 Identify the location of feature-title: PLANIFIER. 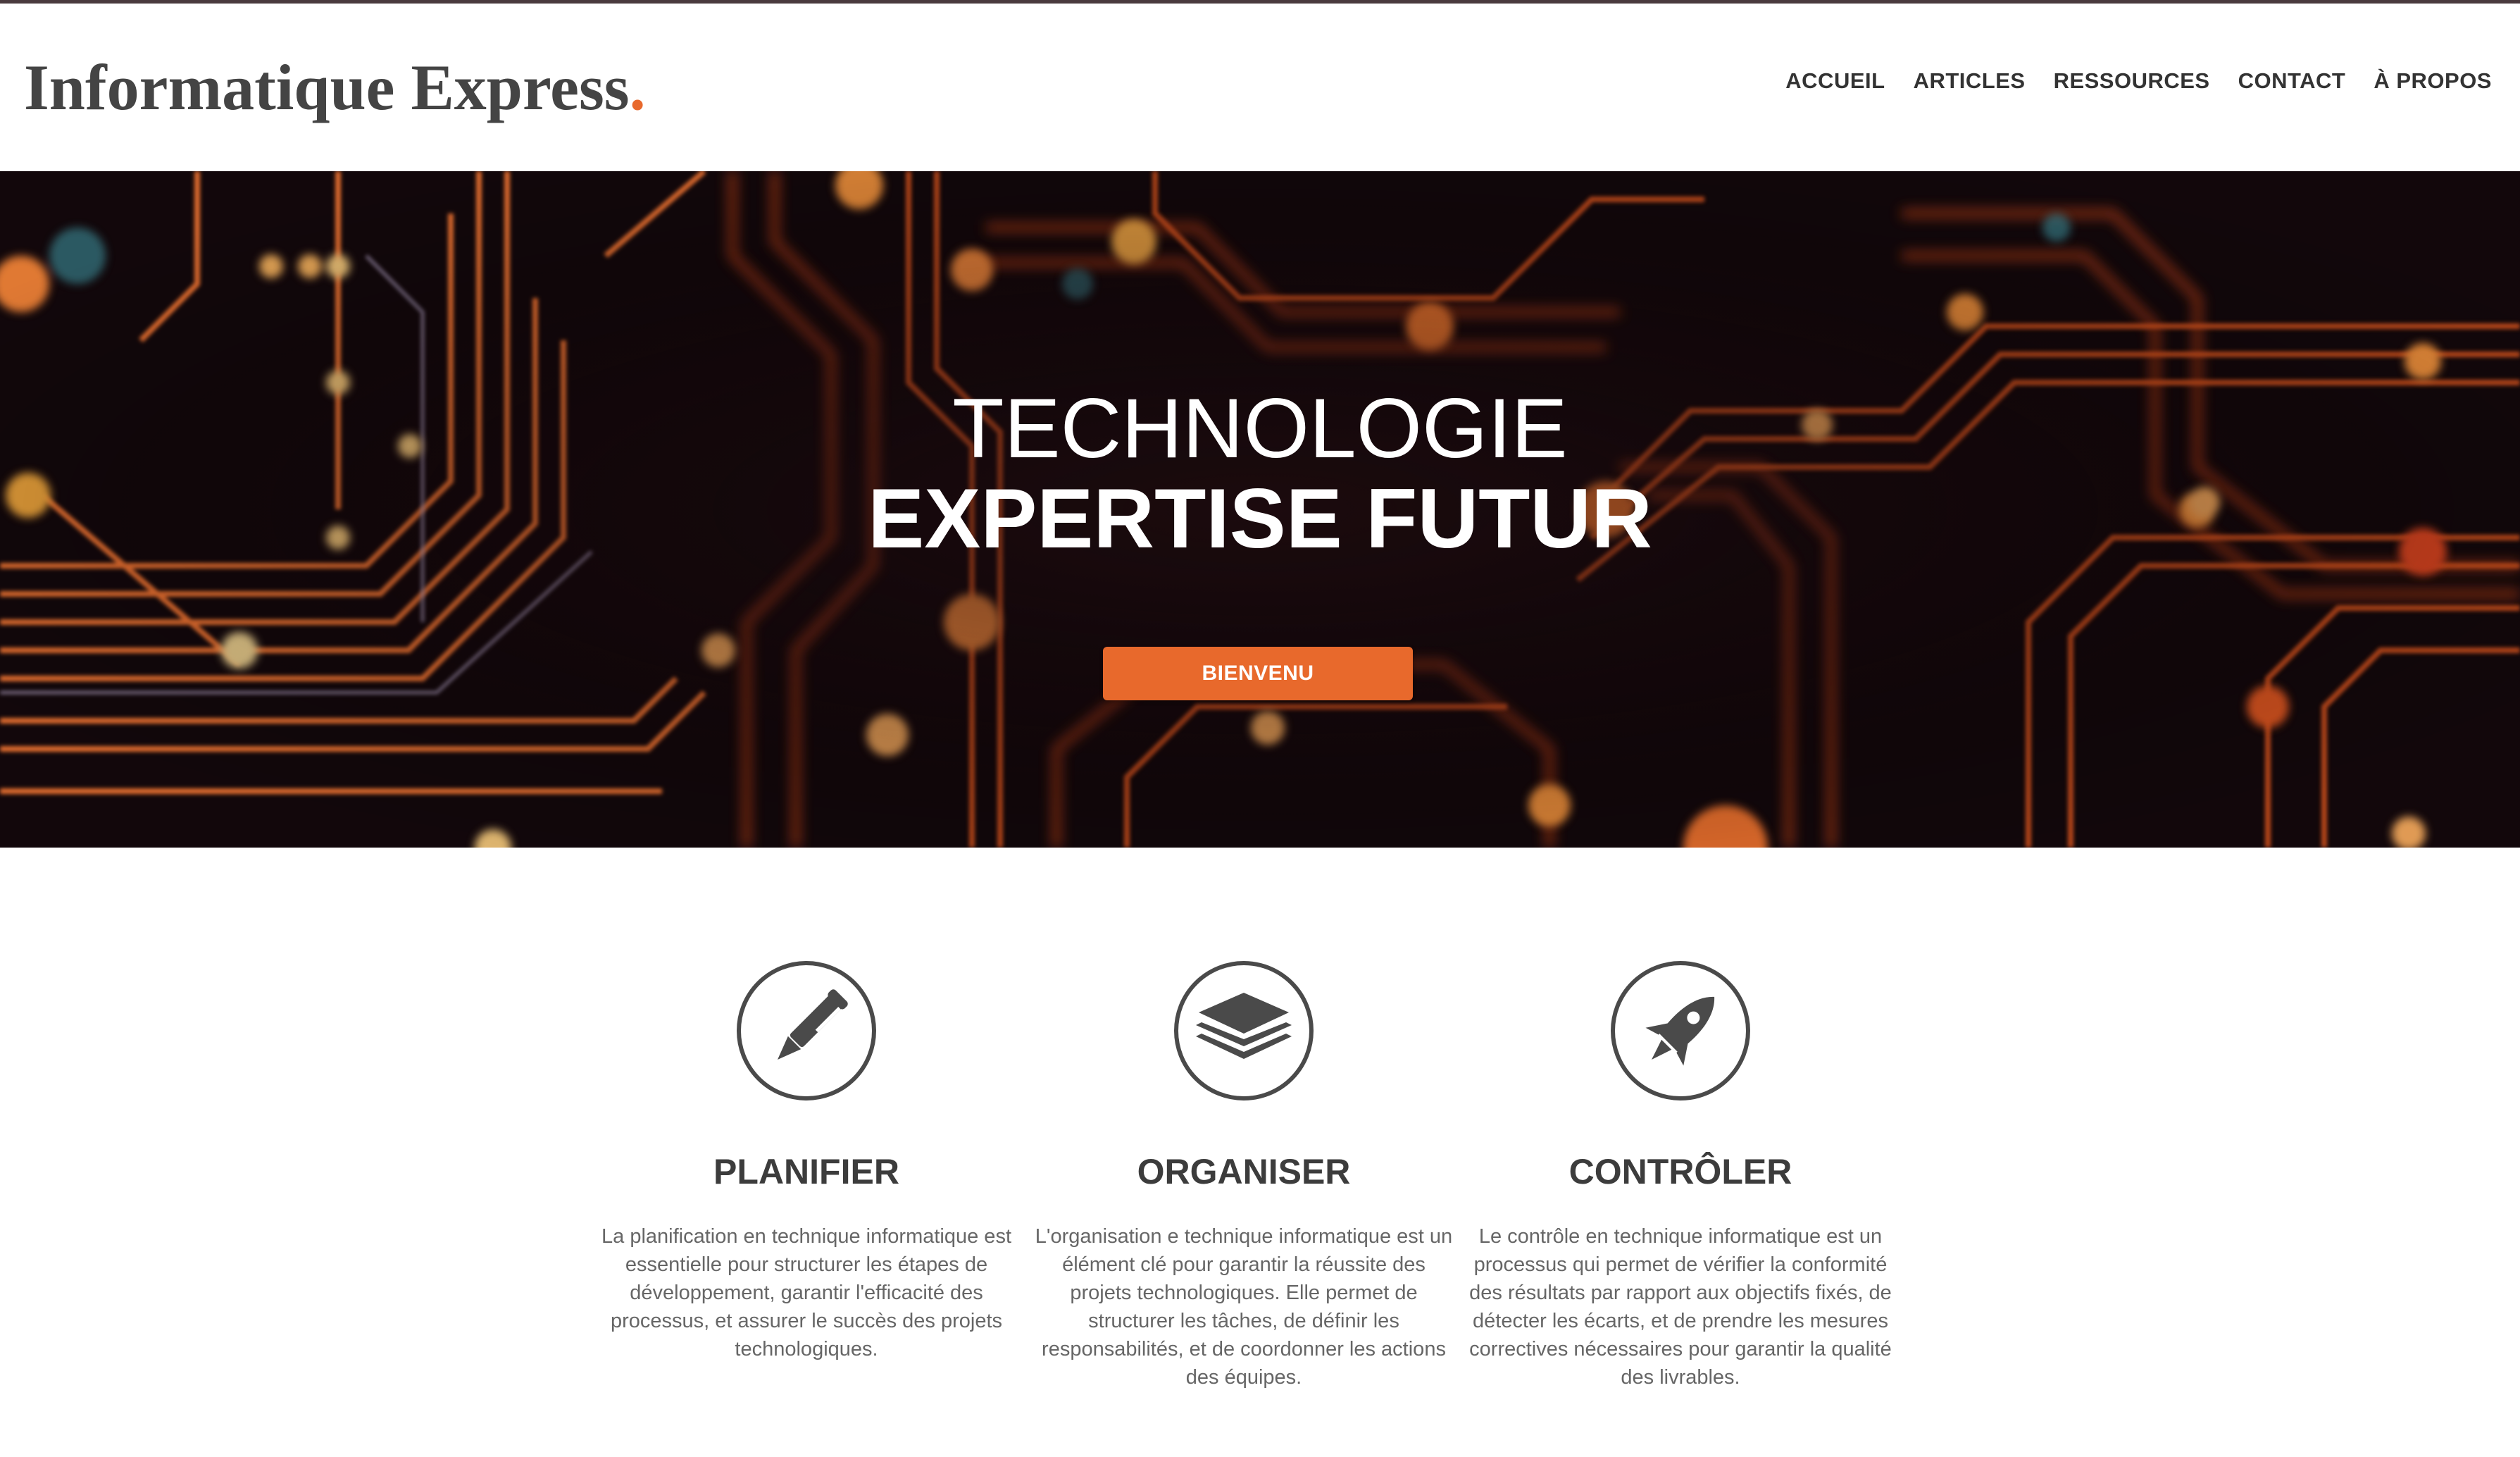
(806, 1171).